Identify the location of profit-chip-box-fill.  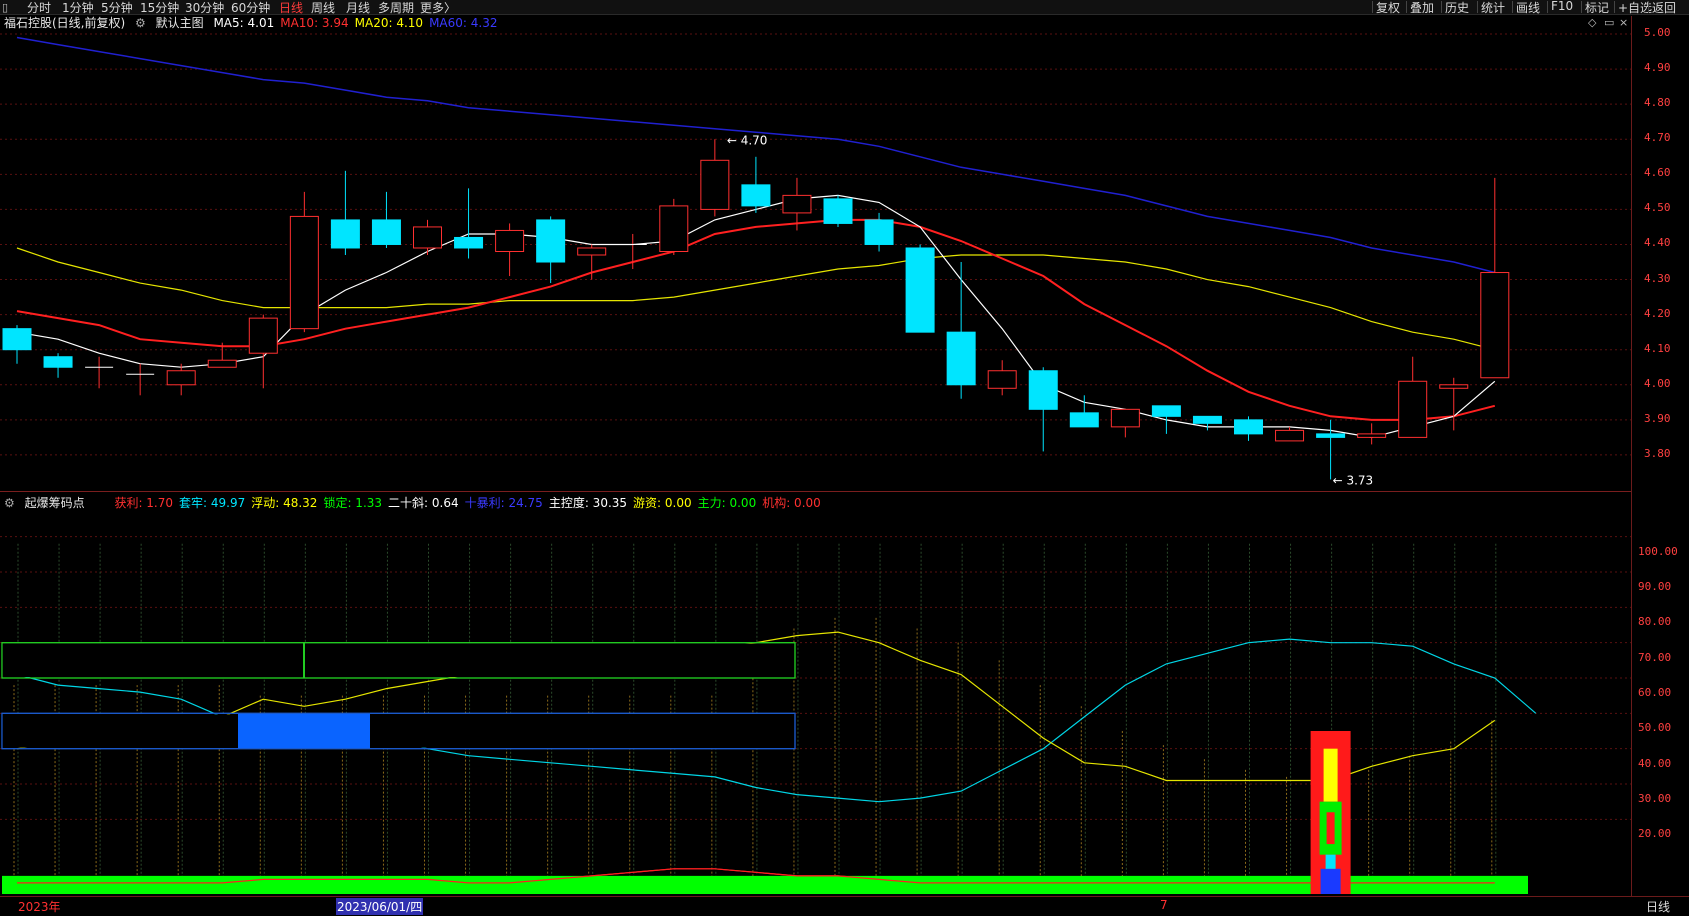
(398, 731).